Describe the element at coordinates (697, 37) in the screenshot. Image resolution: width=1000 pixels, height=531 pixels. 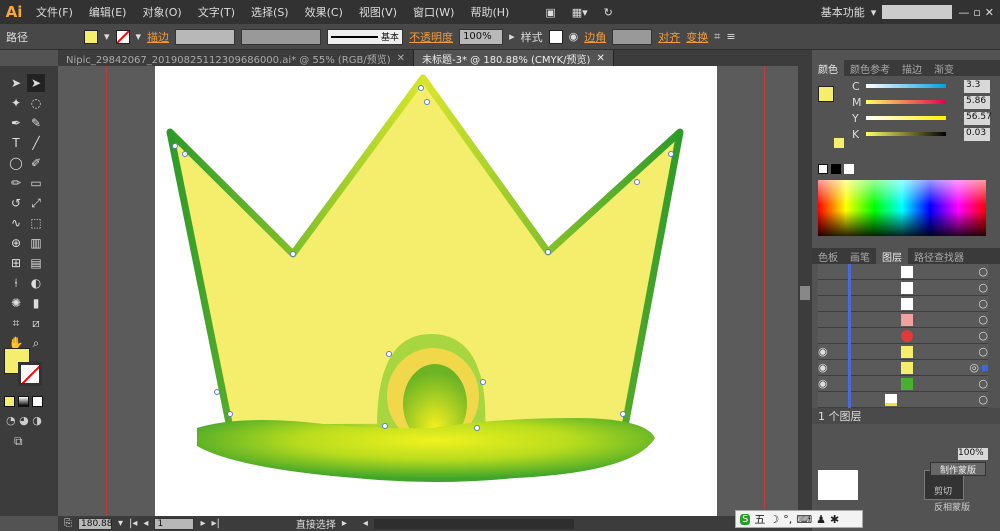
I see `transform-link: 变换` at that location.